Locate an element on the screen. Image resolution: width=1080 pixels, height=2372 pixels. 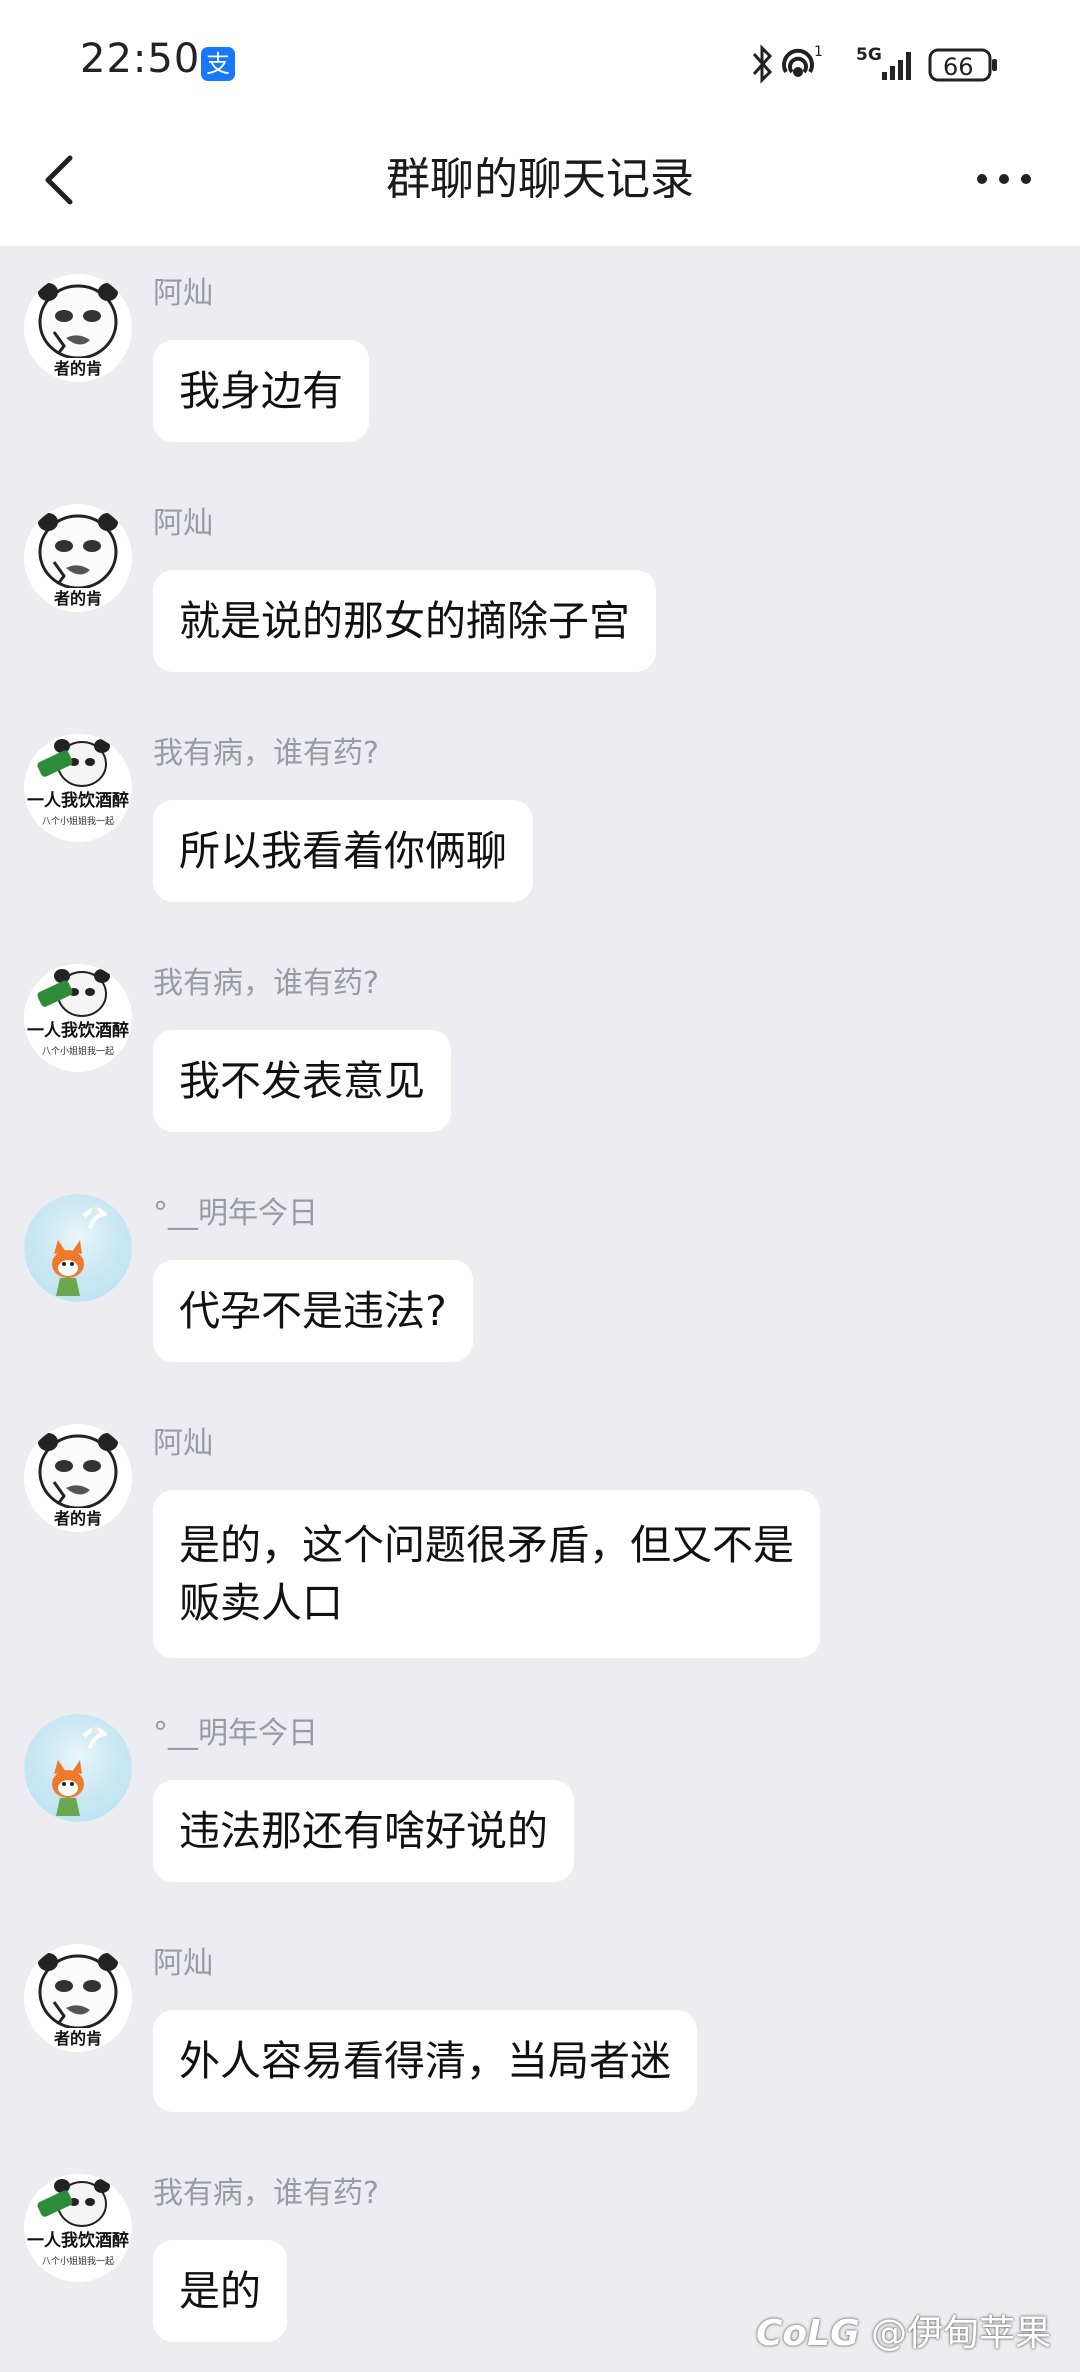
battery-level: 66 is located at coordinates (958, 67).